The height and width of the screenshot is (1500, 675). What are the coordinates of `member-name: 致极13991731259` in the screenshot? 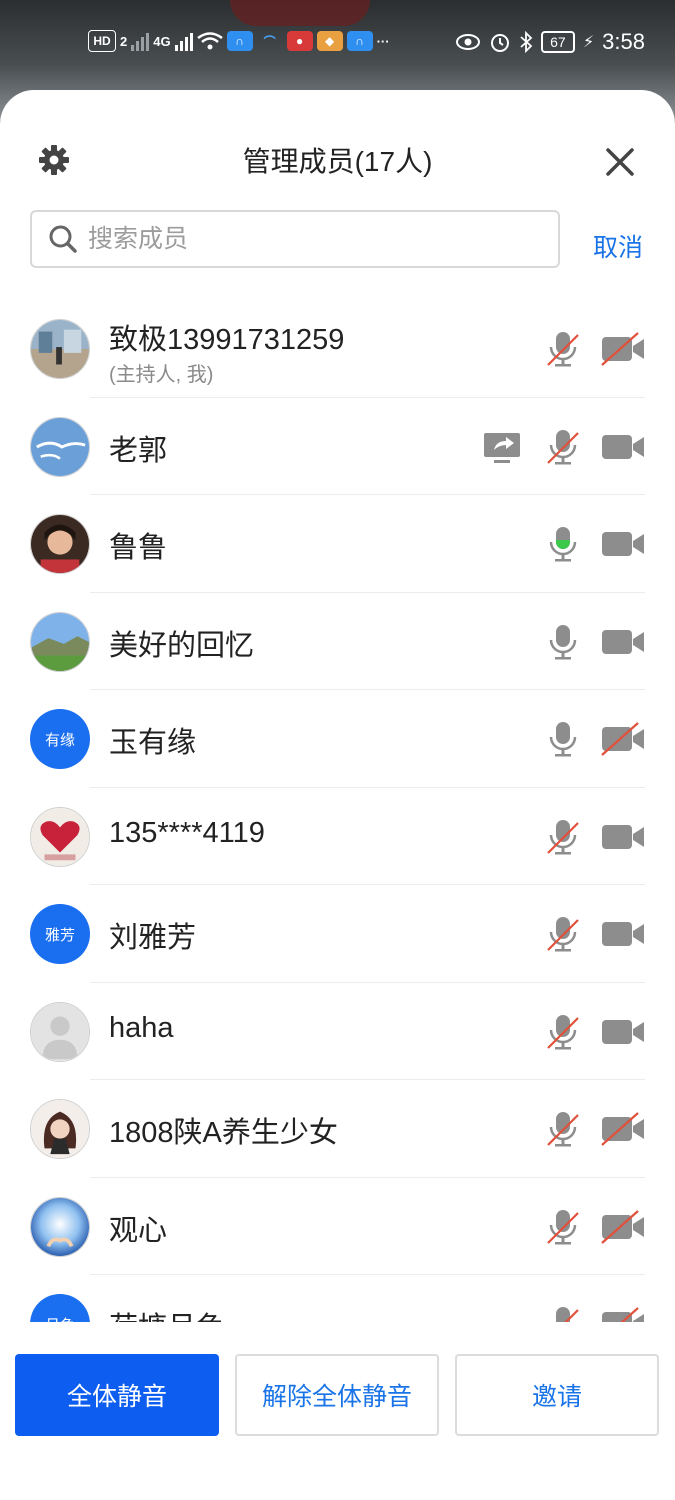 It's located at (227, 340).